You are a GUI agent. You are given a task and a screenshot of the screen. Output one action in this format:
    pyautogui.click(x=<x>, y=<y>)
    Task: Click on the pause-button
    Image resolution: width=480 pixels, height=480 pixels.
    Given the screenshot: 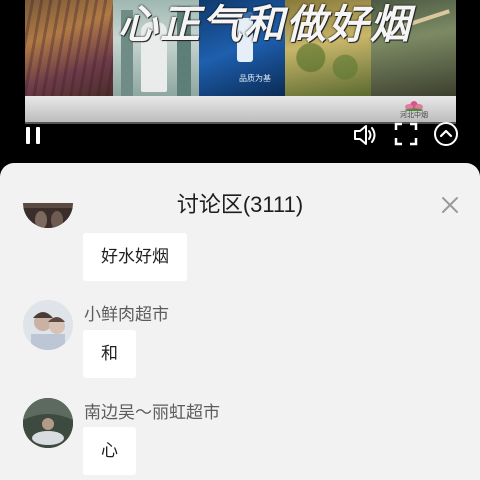 What is the action you would take?
    pyautogui.click(x=33, y=136)
    